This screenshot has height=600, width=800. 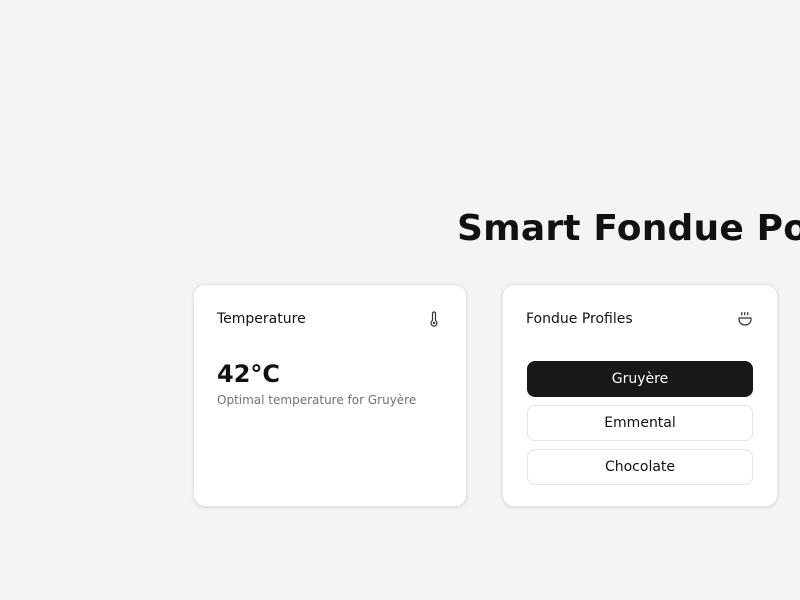 What do you see at coordinates (640, 379) in the screenshot?
I see `profile-button-gruyere: Gruyère` at bounding box center [640, 379].